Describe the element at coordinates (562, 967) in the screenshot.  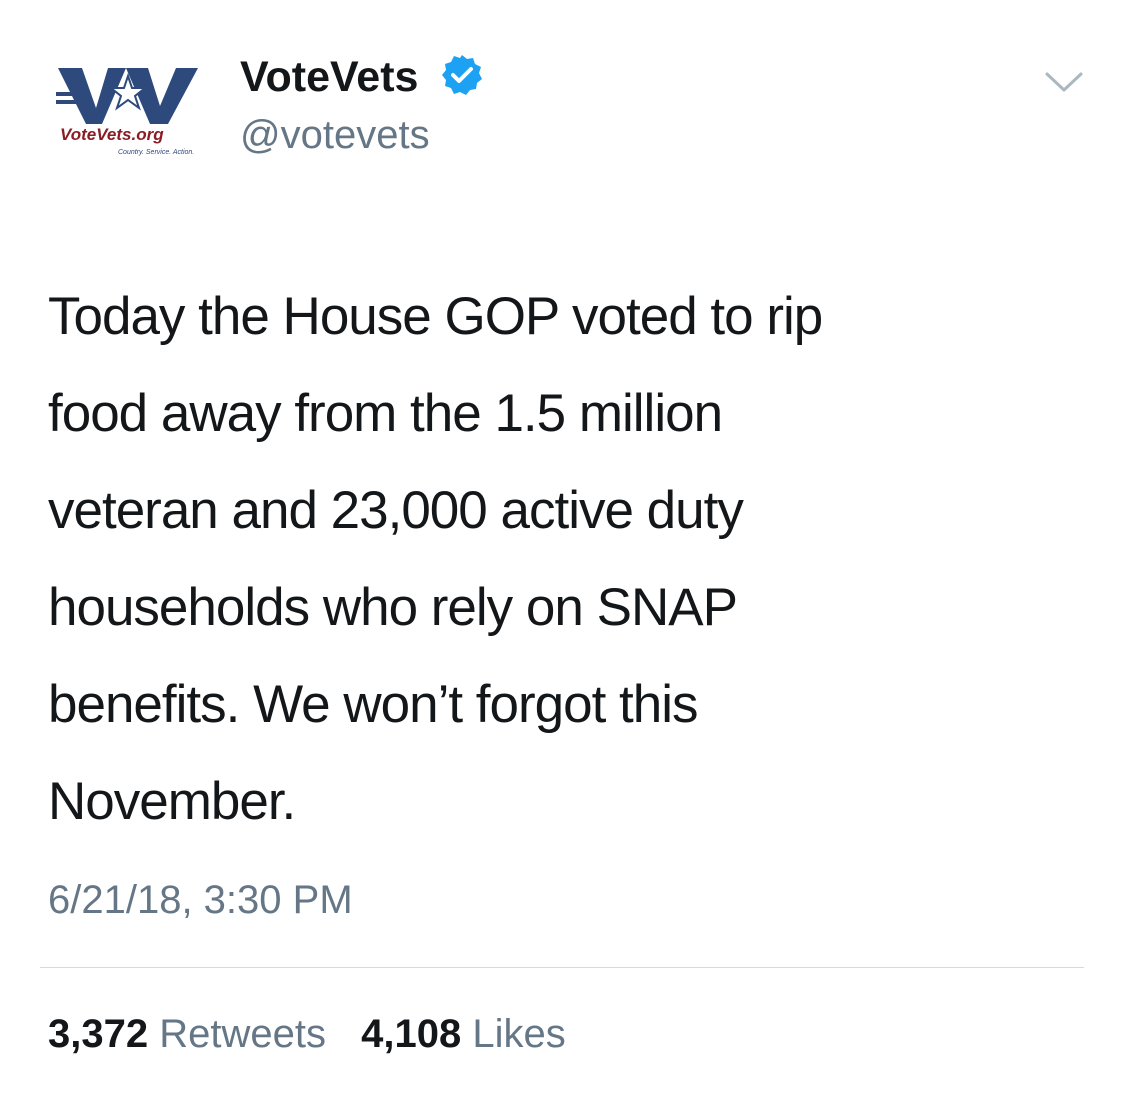
I see `divider` at that location.